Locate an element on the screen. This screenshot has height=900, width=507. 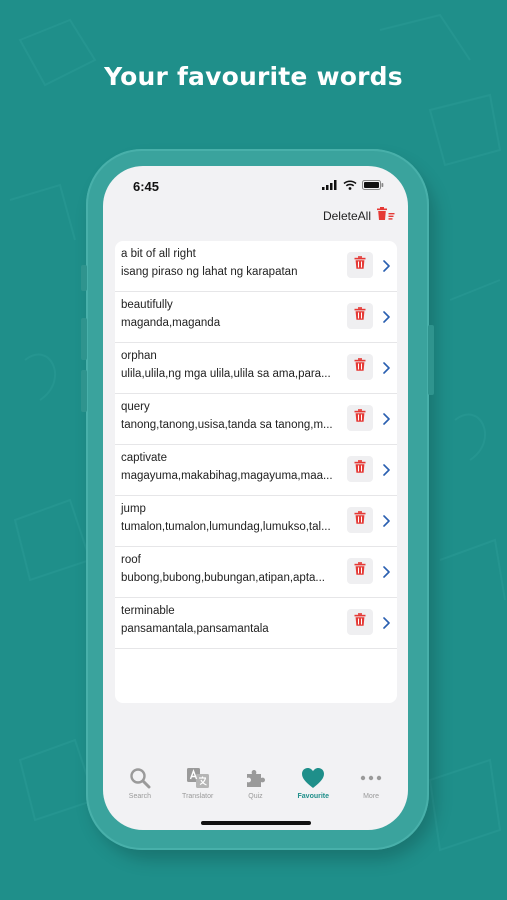
tab-label: Translator is located at coordinates (198, 796).